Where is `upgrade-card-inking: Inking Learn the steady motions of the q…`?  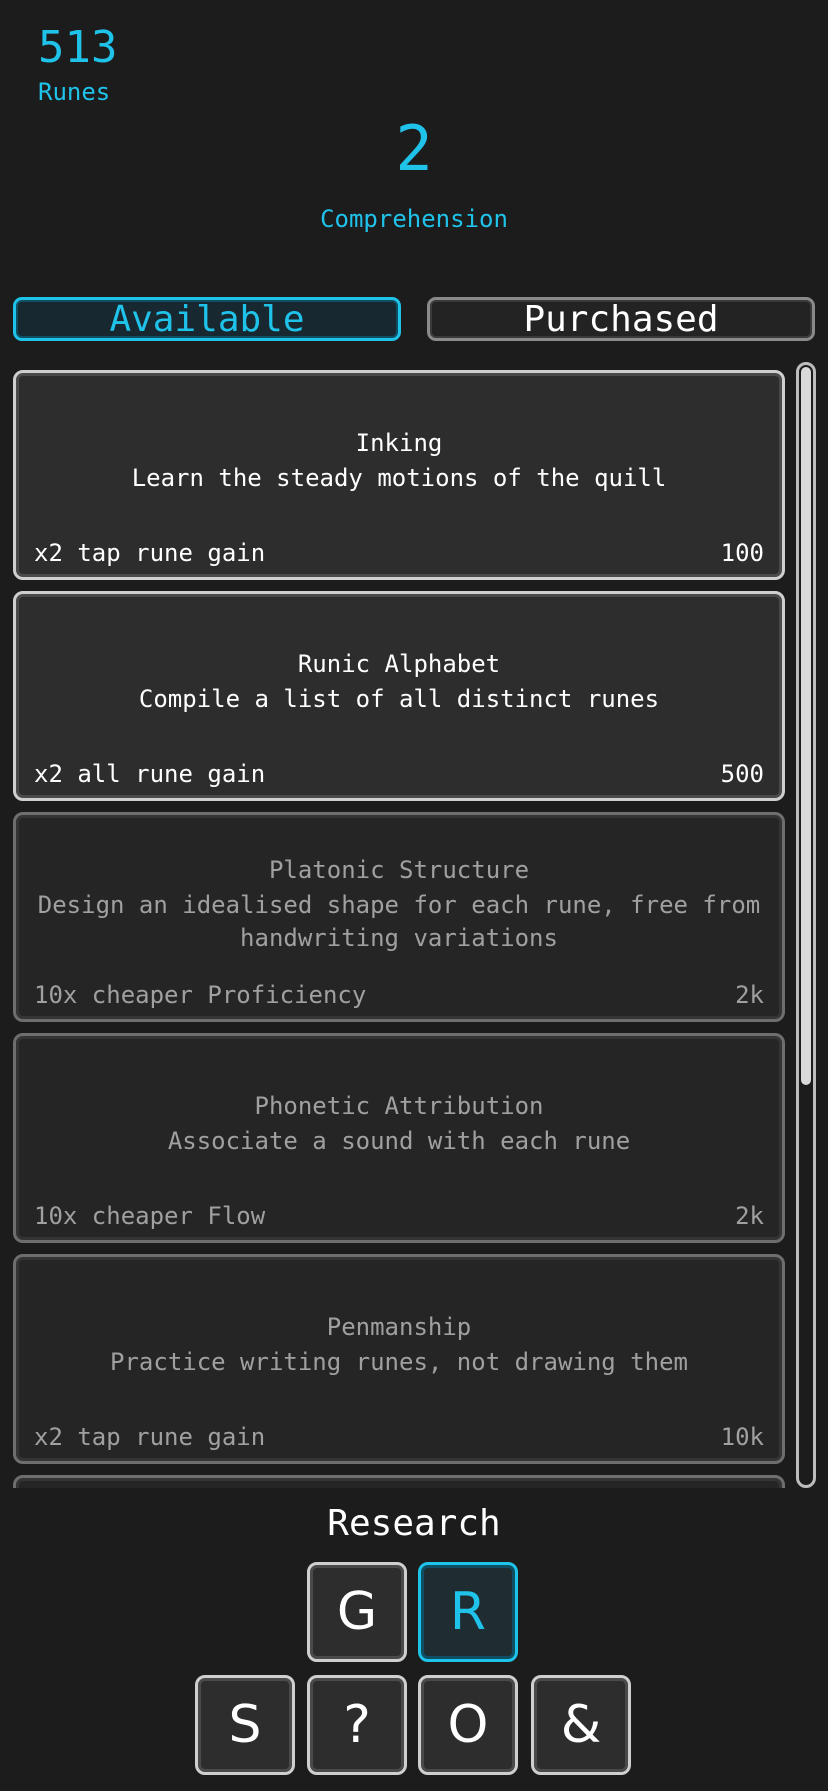
upgrade-card-inking: Inking Learn the steady motions of the q… is located at coordinates (399, 475).